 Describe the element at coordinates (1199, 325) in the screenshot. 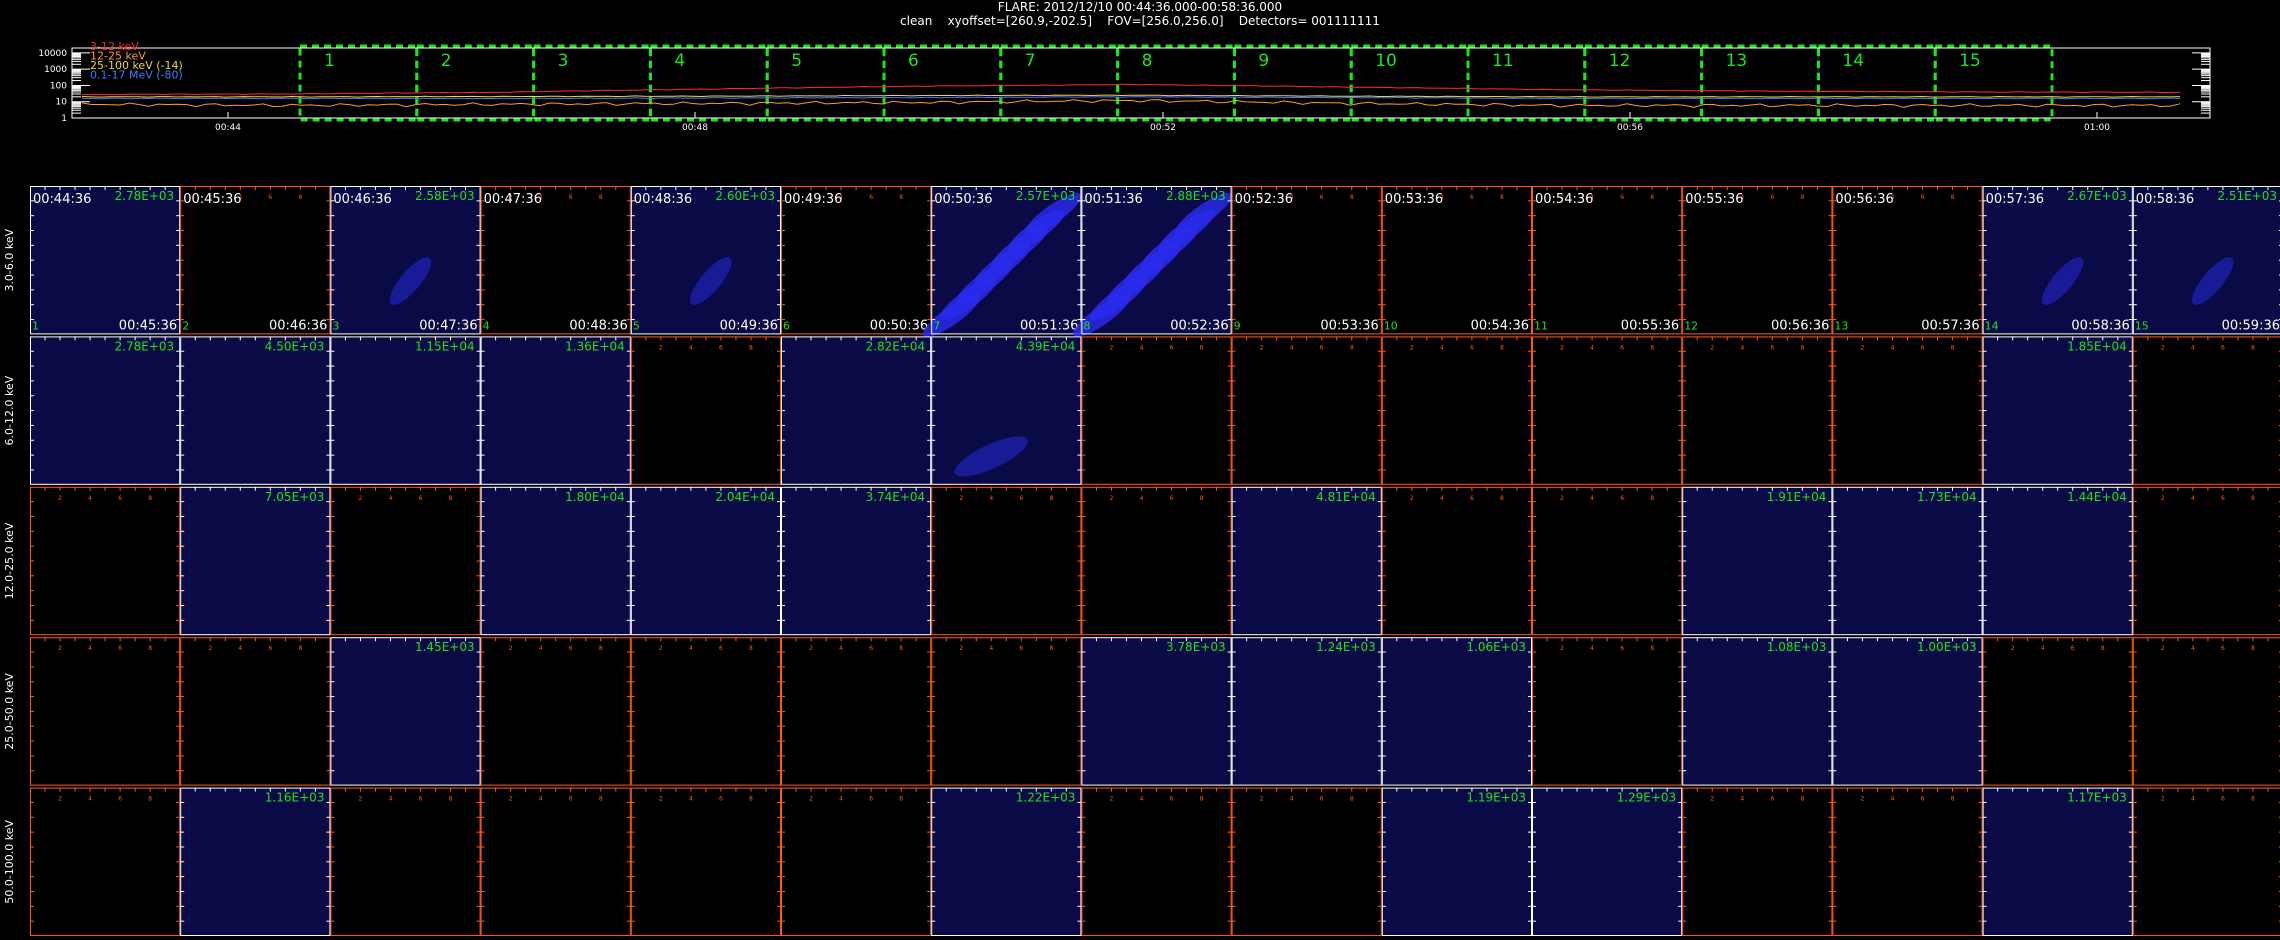

I see `end-time-label: 00:52:36` at that location.